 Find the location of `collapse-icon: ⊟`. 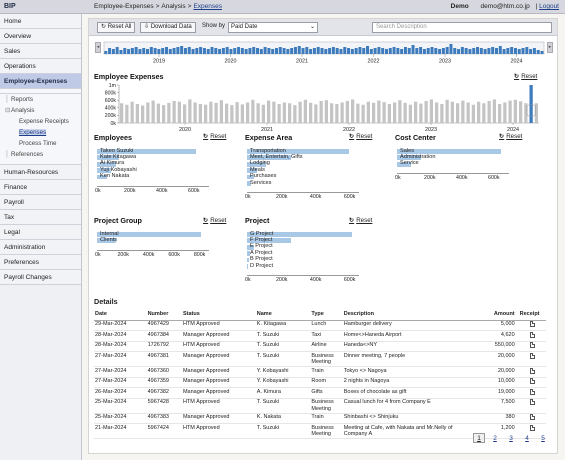

collapse-icon: ⊟ is located at coordinates (7, 110).